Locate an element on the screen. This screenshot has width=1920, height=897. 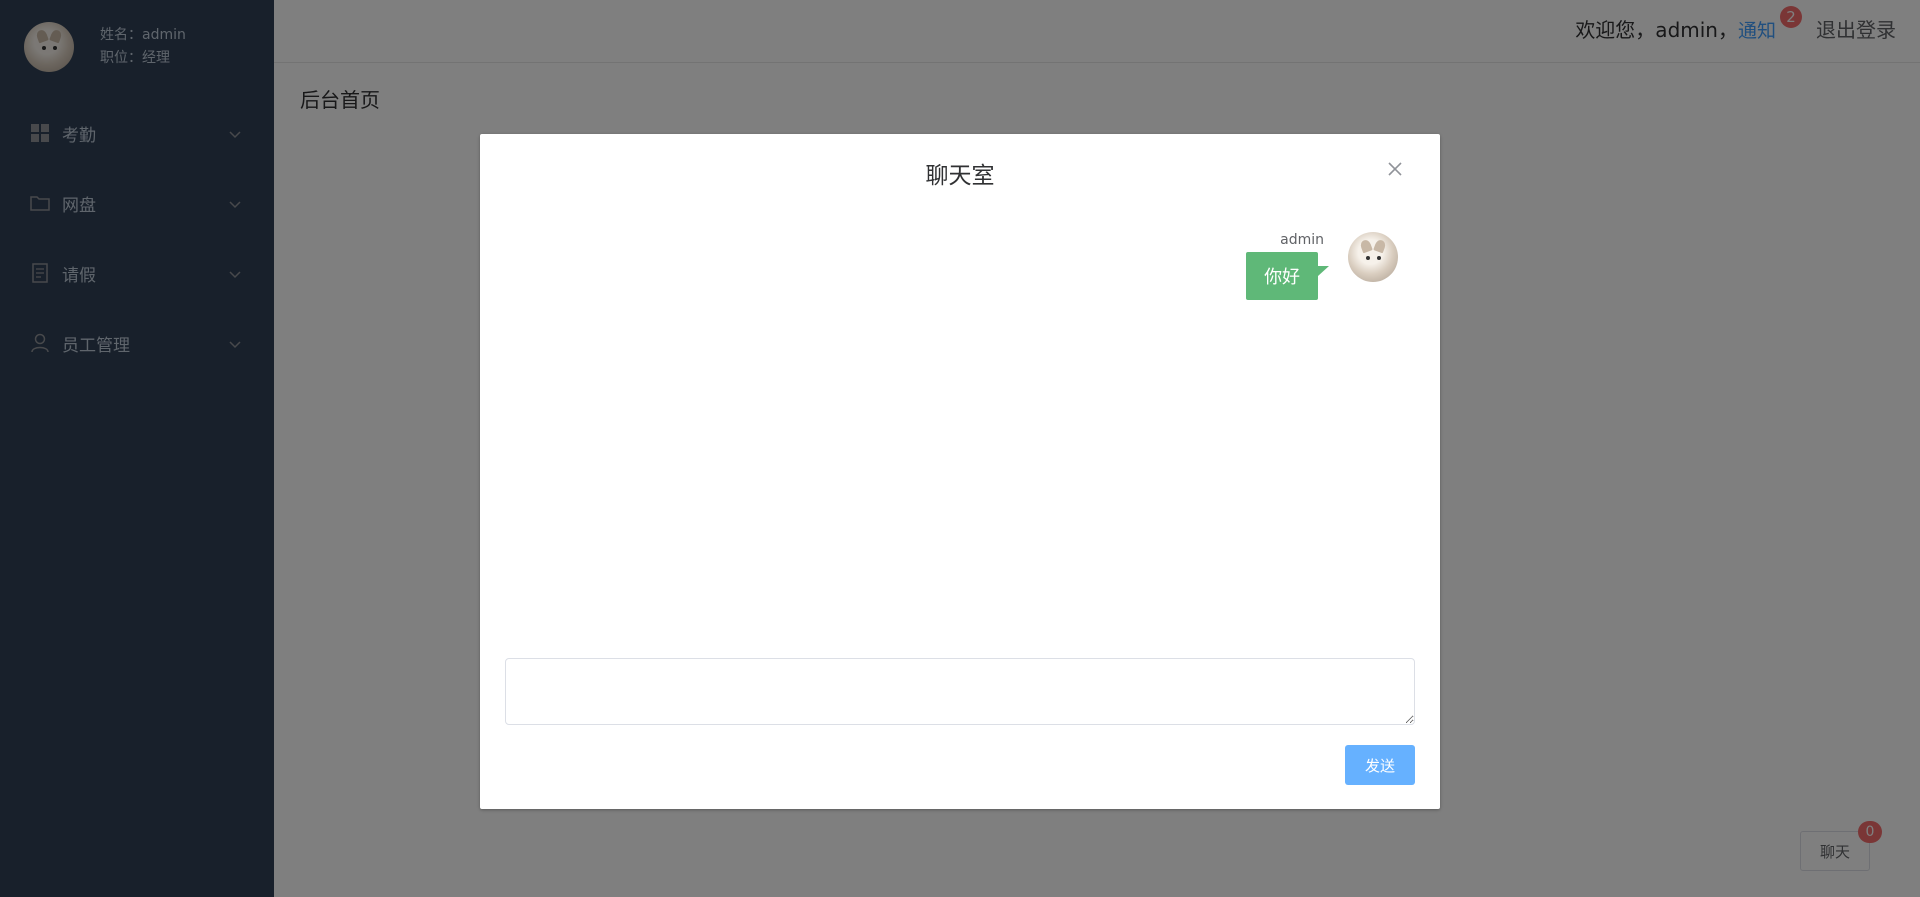
message-sender: admin is located at coordinates (1302, 240).